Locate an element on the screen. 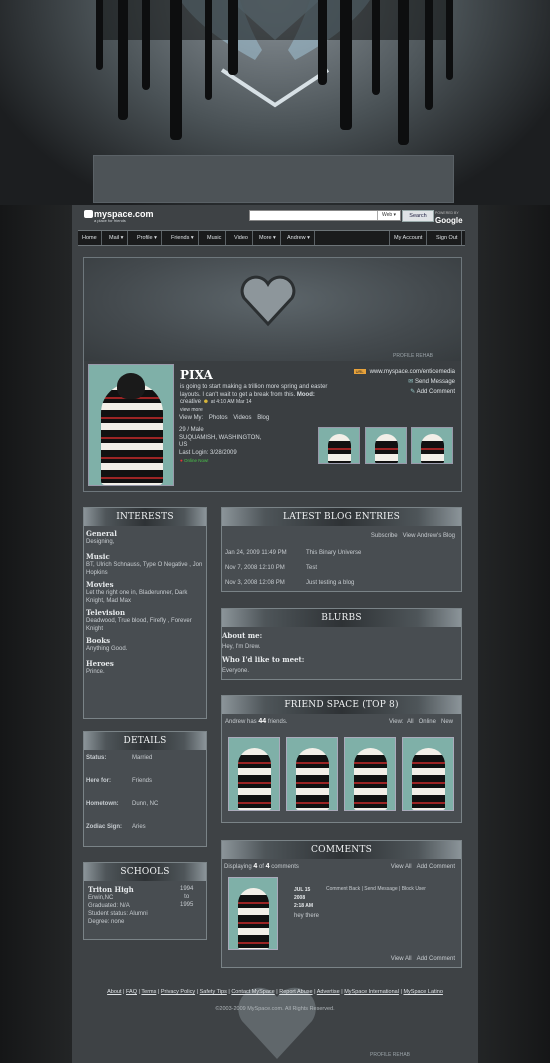 Image resolution: width=550 pixels, height=1063 pixels. view-all-friends: All is located at coordinates (410, 722).